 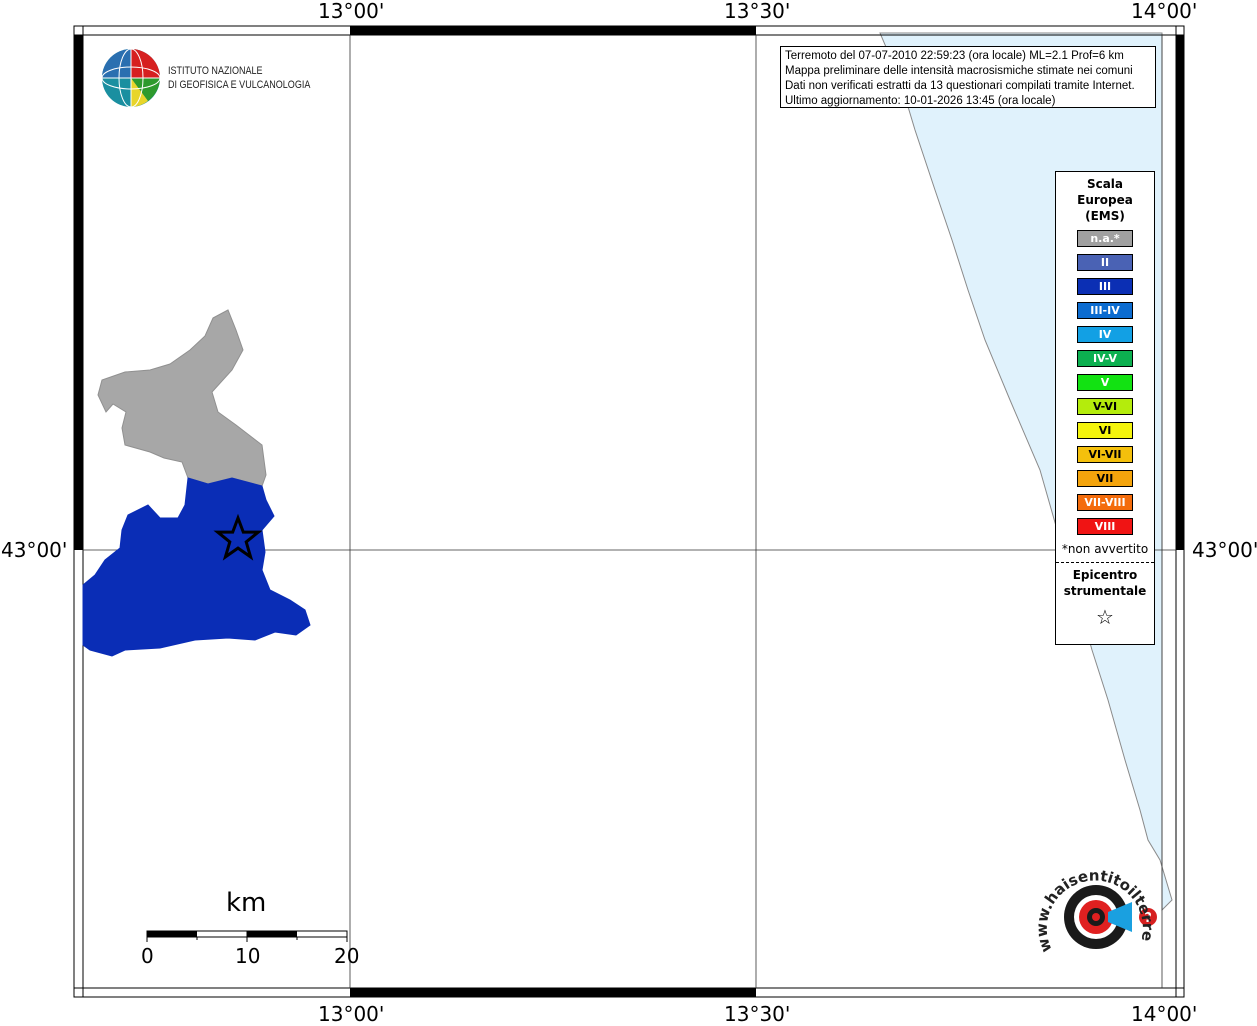 I want to click on ingv-name-line2: DI GEOFISICA E VULCANOLOGIA, so click(x=239, y=85).